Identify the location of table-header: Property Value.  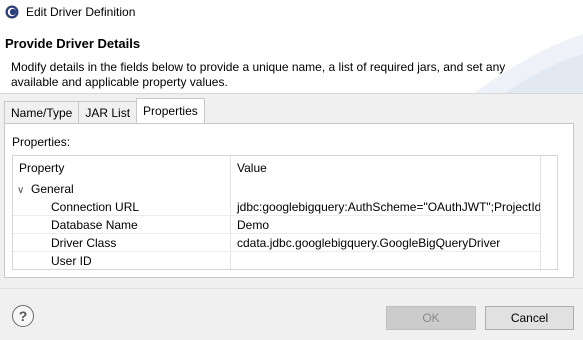
(285, 168).